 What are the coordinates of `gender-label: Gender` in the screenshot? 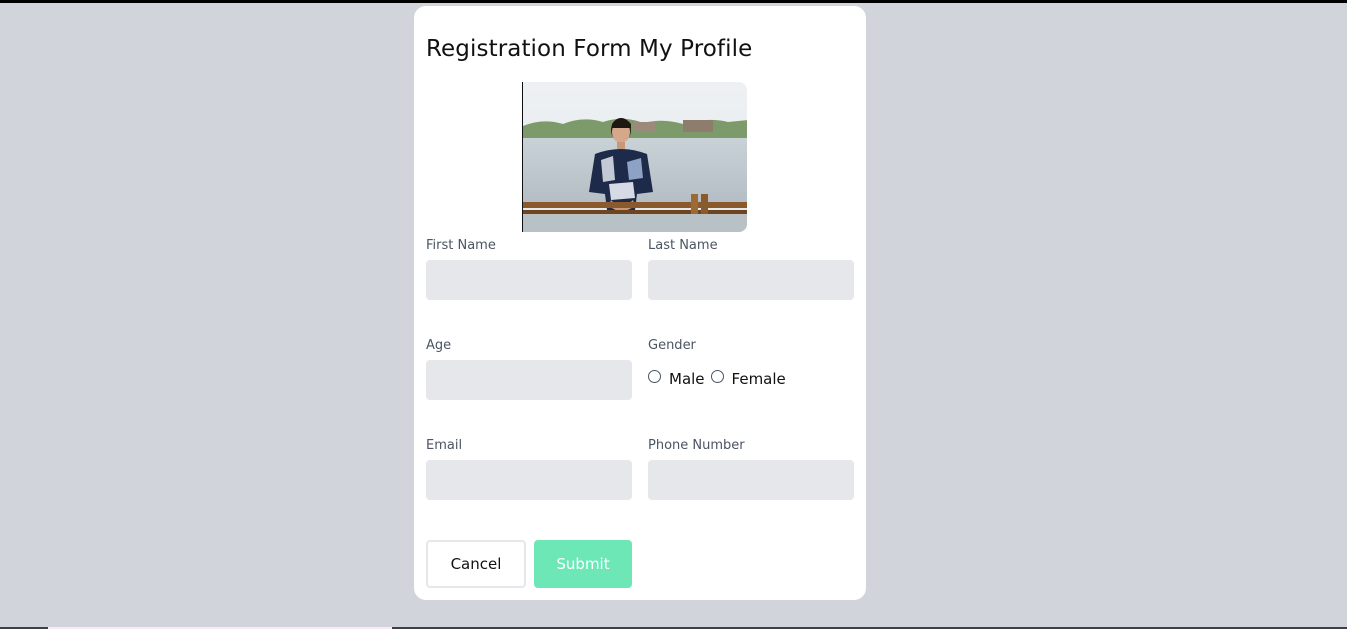 It's located at (672, 345).